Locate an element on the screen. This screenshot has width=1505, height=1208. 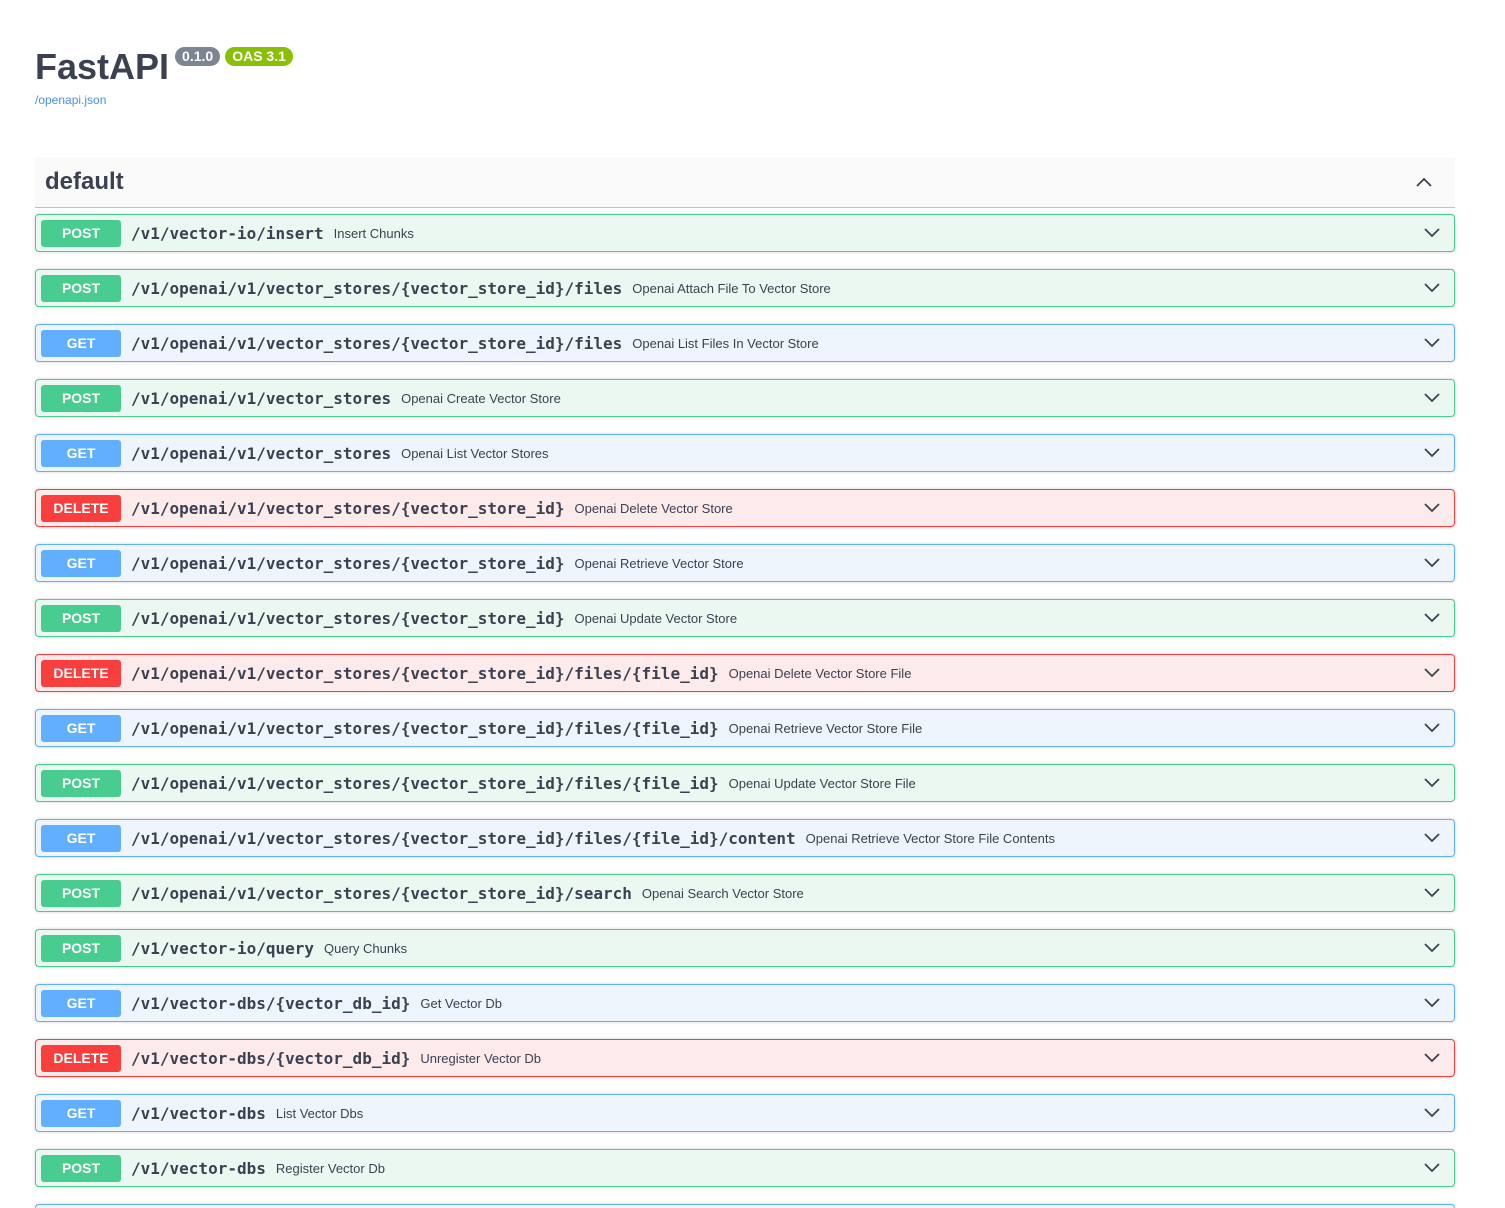
operation-post: POST/v1/vector-io/insert Insert Chunks is located at coordinates (745, 233).